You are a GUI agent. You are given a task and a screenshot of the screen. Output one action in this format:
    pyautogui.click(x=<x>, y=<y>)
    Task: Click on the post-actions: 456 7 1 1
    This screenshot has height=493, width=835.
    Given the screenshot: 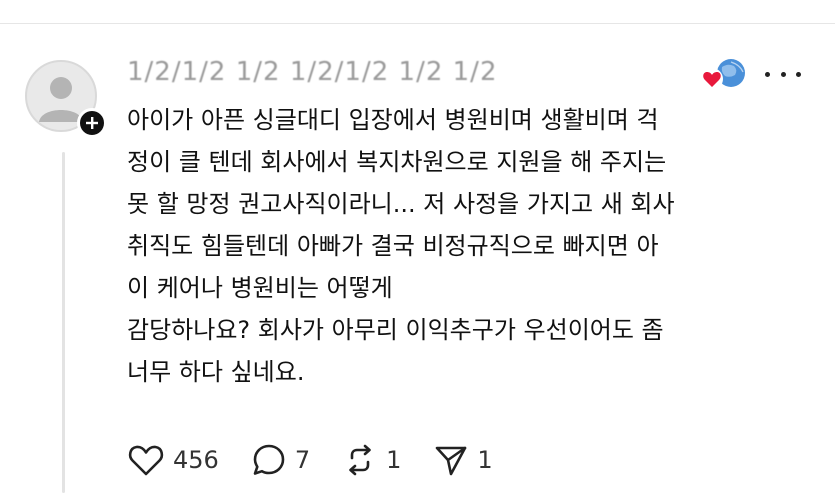 What is the action you would take?
    pyautogui.click(x=326, y=460)
    